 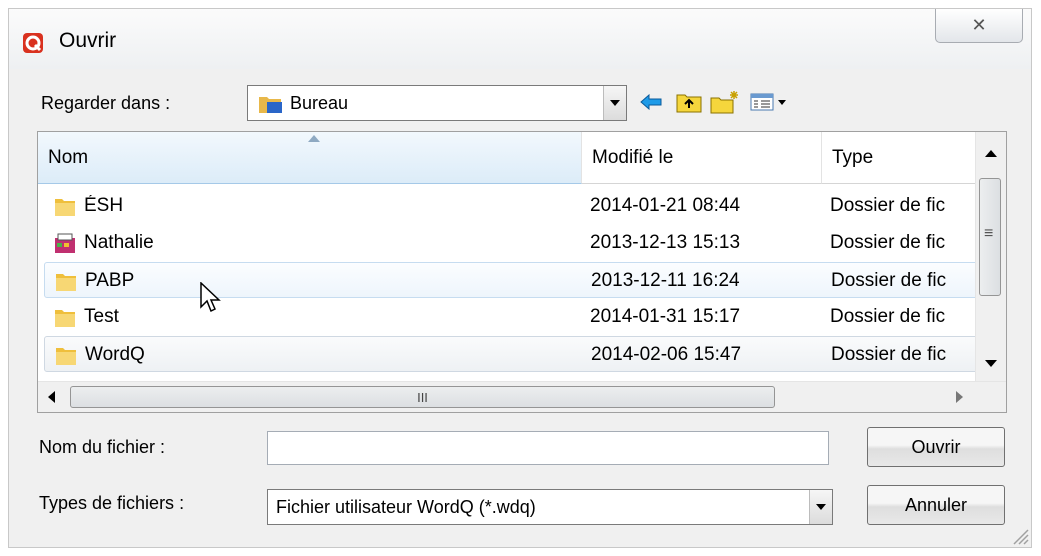 What do you see at coordinates (900, 158) in the screenshot?
I see `column-header-type: Type` at bounding box center [900, 158].